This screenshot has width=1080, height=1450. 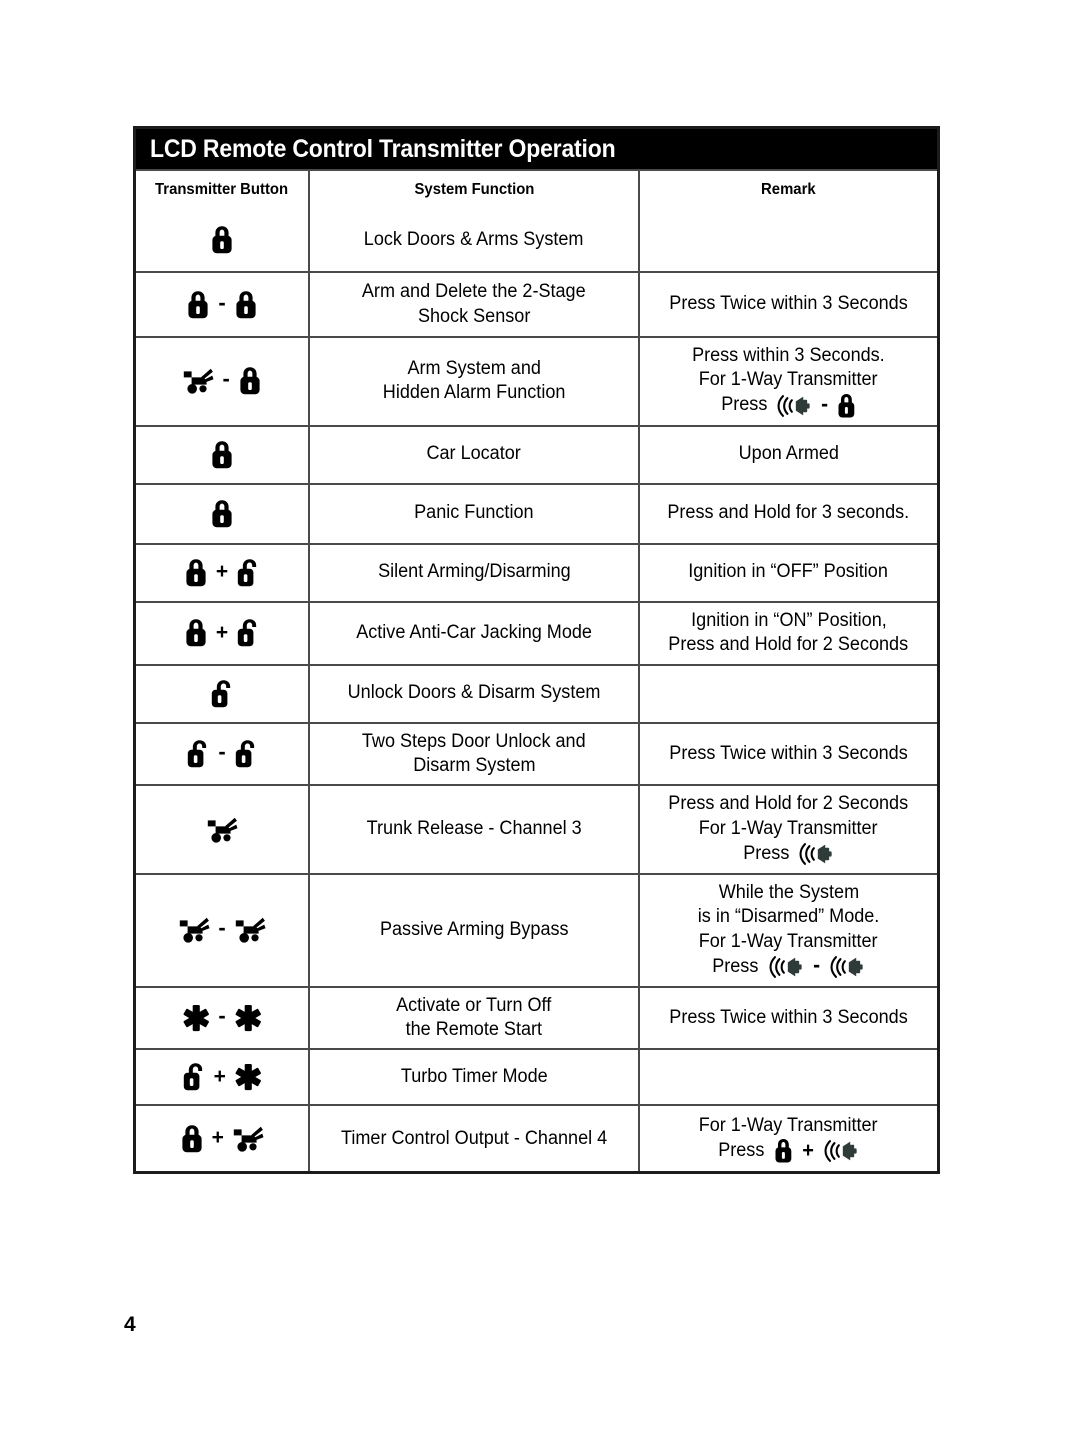 I want to click on remark-press-label: Press, so click(x=735, y=966).